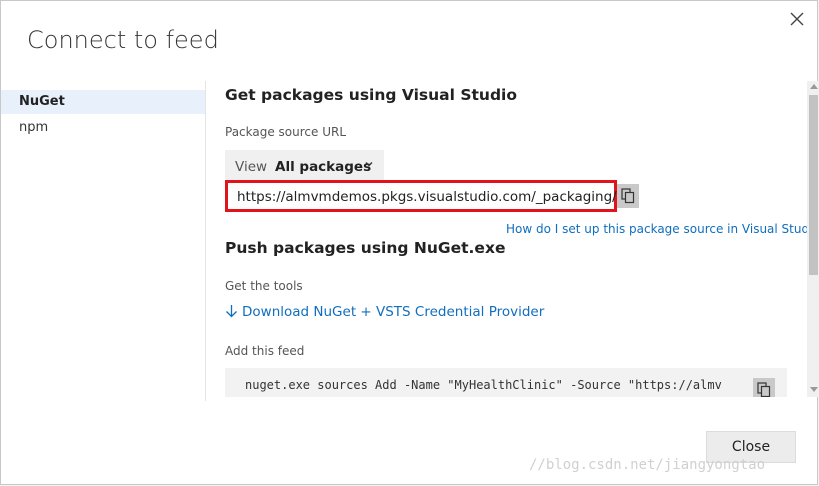 The width and height of the screenshot is (819, 486). Describe the element at coordinates (813, 185) in the screenshot. I see `scroll-thumb` at that location.